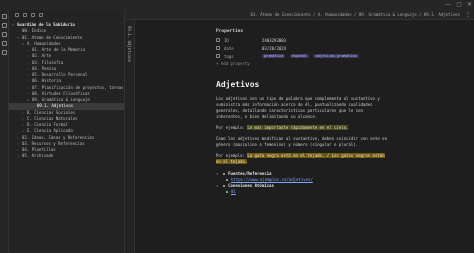 The height and width of the screenshot is (253, 474). Describe the element at coordinates (58, 137) in the screenshot. I see `sidebar-item-label: 02. Ideas, Ideas y Referencias` at that location.